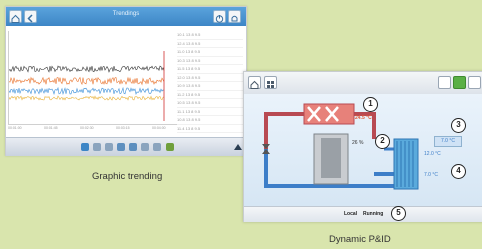  What do you see at coordinates (363, 83) in the screenshot?
I see `pid-top-bar` at bounding box center [363, 83].